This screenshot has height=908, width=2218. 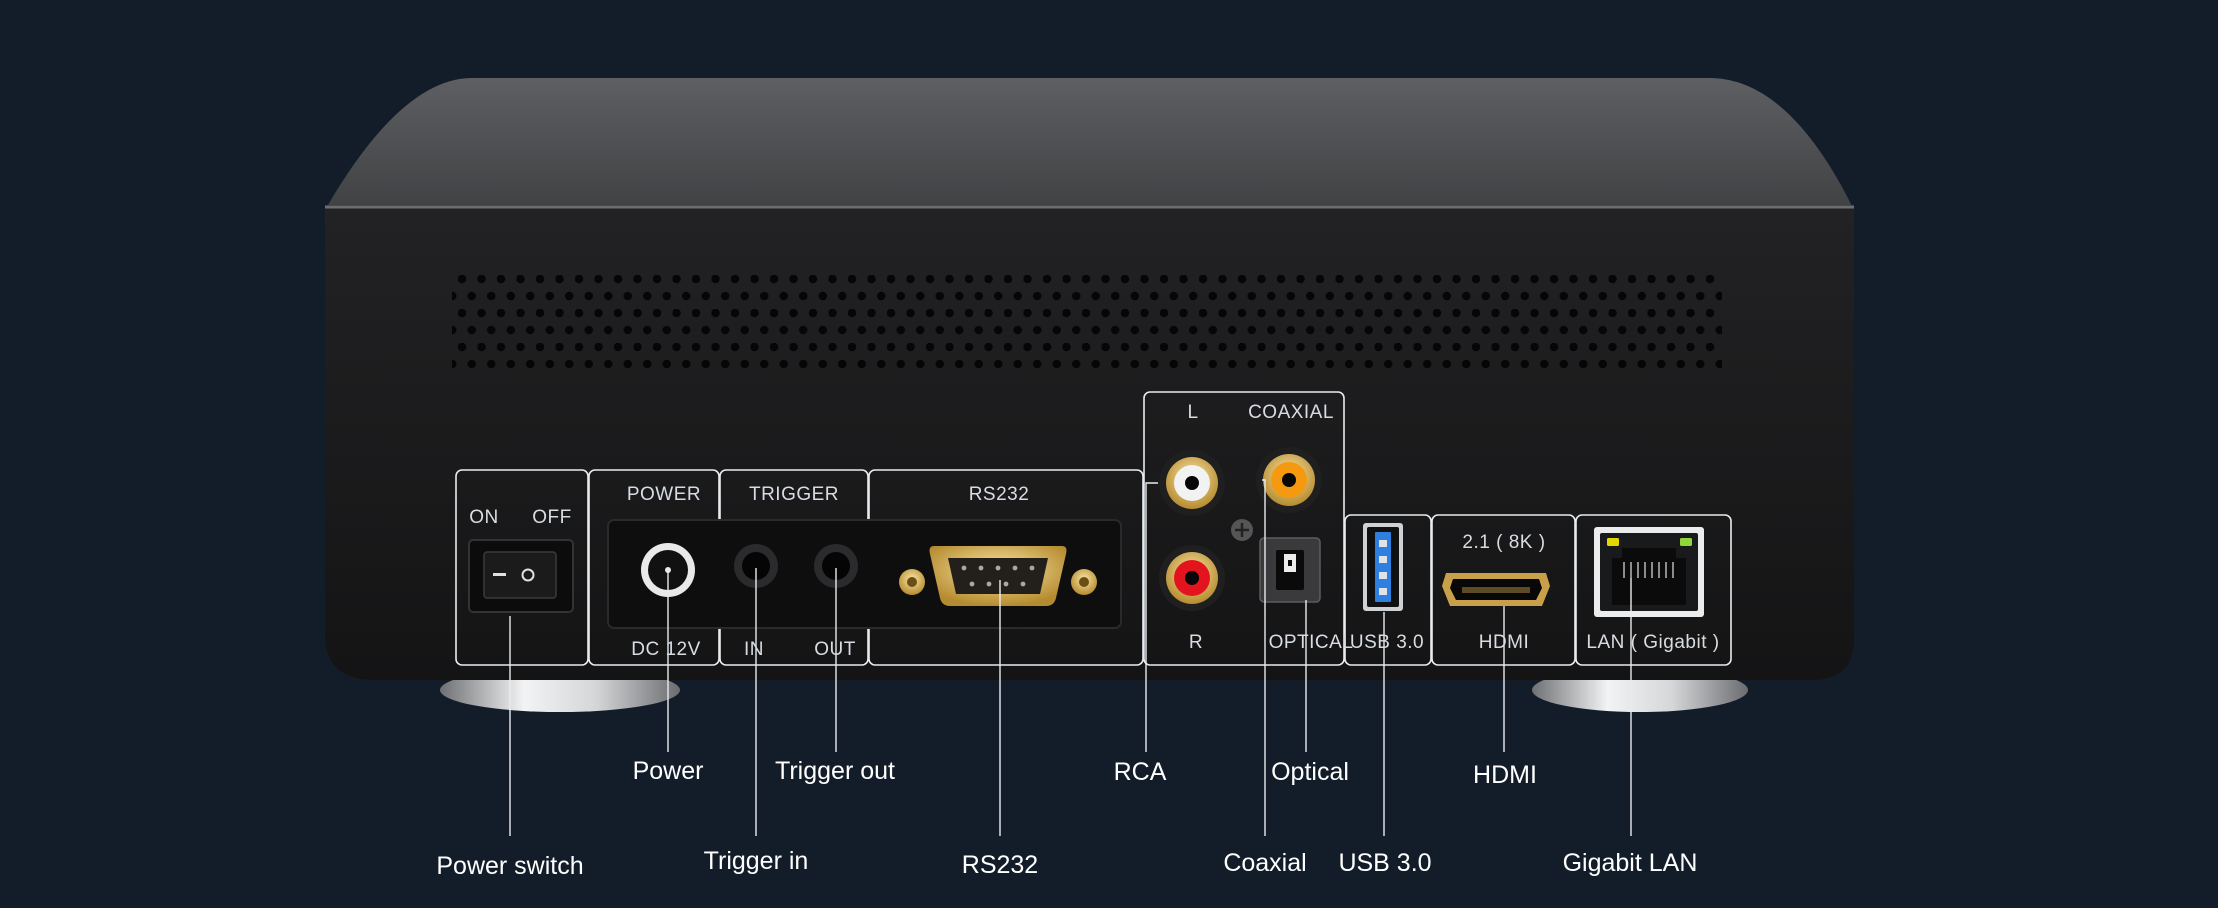 What do you see at coordinates (1383, 567) in the screenshot?
I see `usb3-port` at bounding box center [1383, 567].